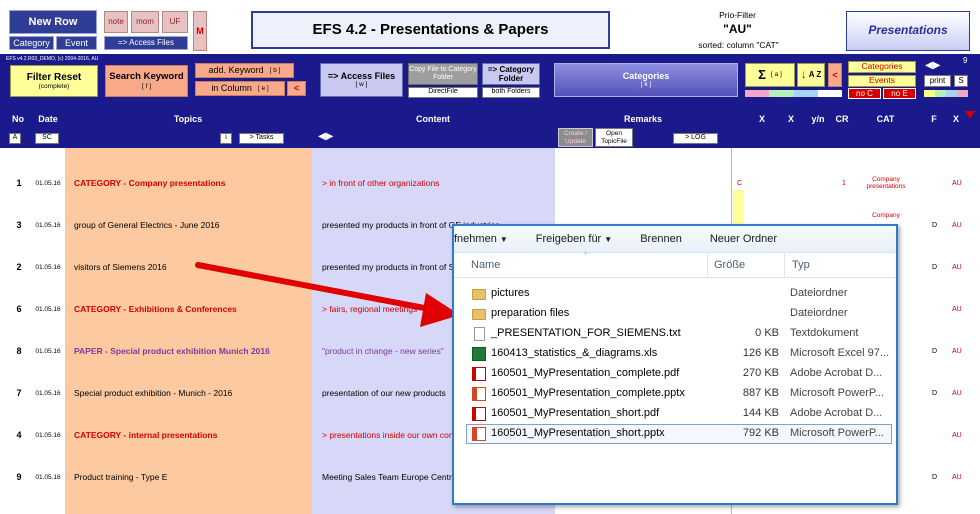 This screenshot has height=514, width=980. What do you see at coordinates (661, 239) in the screenshot?
I see `burn-menu: Brennen` at bounding box center [661, 239].